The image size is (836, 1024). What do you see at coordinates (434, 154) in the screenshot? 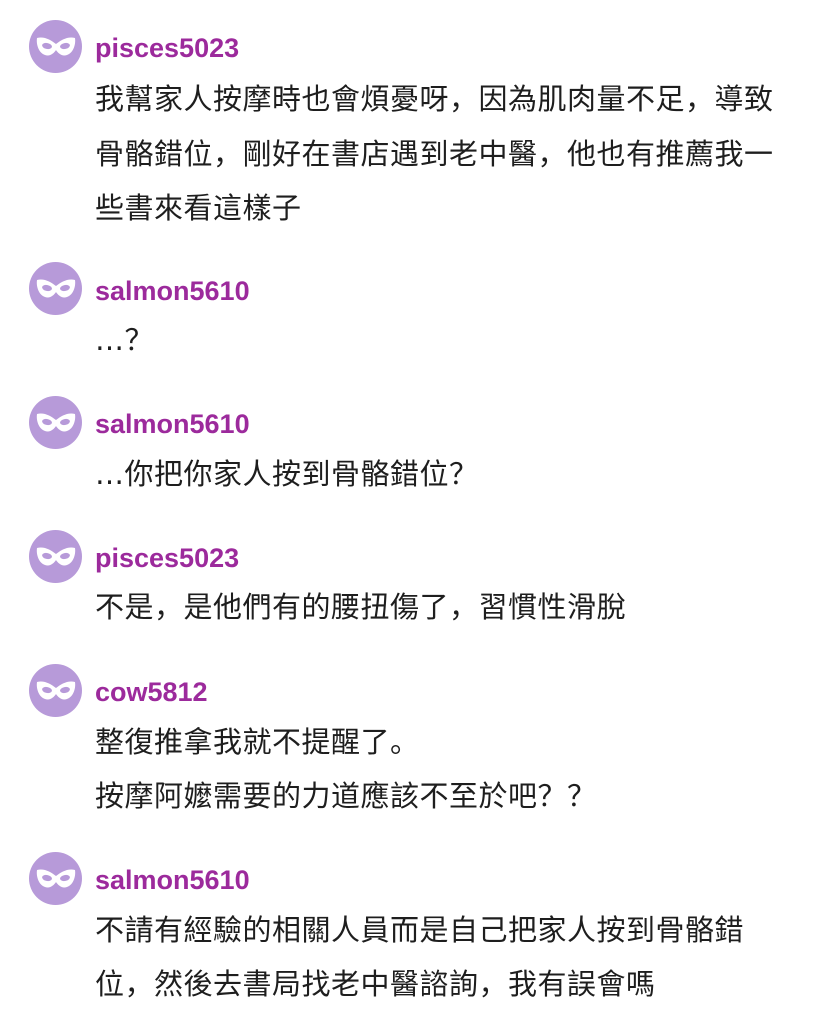
I see `comment-text-line: 骨骼錯位，剛好在書店遇到老中醫，他也有推薦我一` at bounding box center [434, 154].